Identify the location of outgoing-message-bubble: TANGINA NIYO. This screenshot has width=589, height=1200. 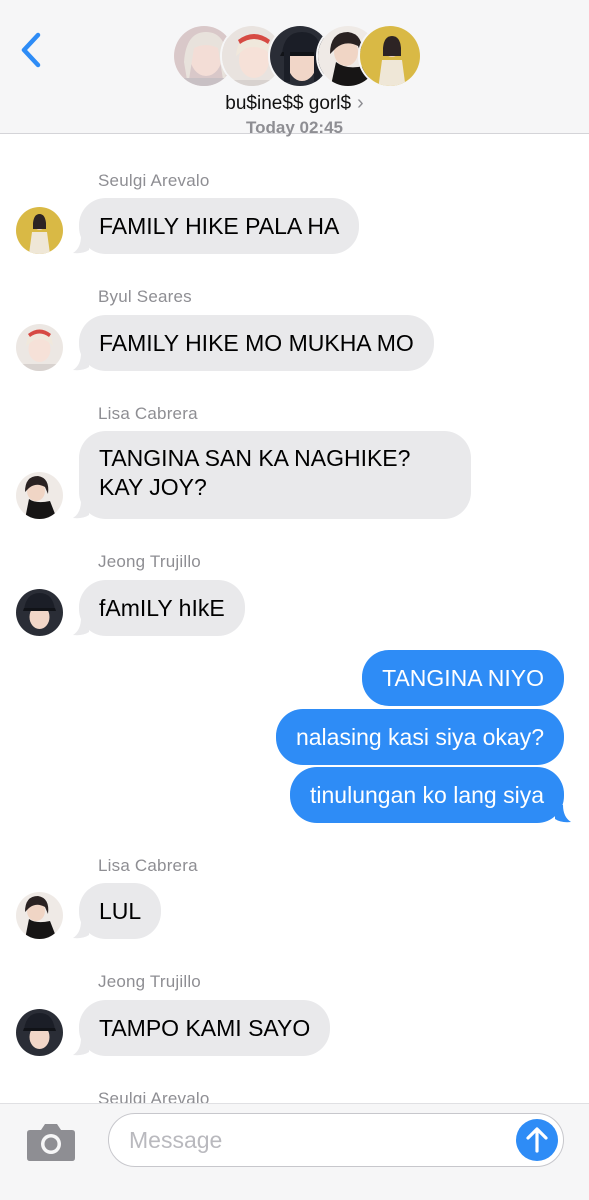
(463, 678).